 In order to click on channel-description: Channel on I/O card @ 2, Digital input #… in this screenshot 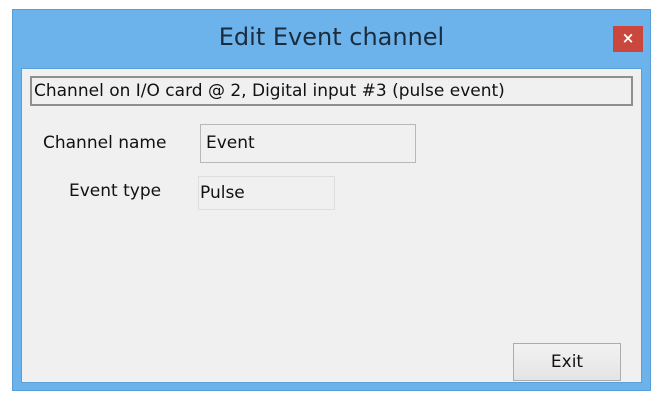, I will do `click(331, 91)`.